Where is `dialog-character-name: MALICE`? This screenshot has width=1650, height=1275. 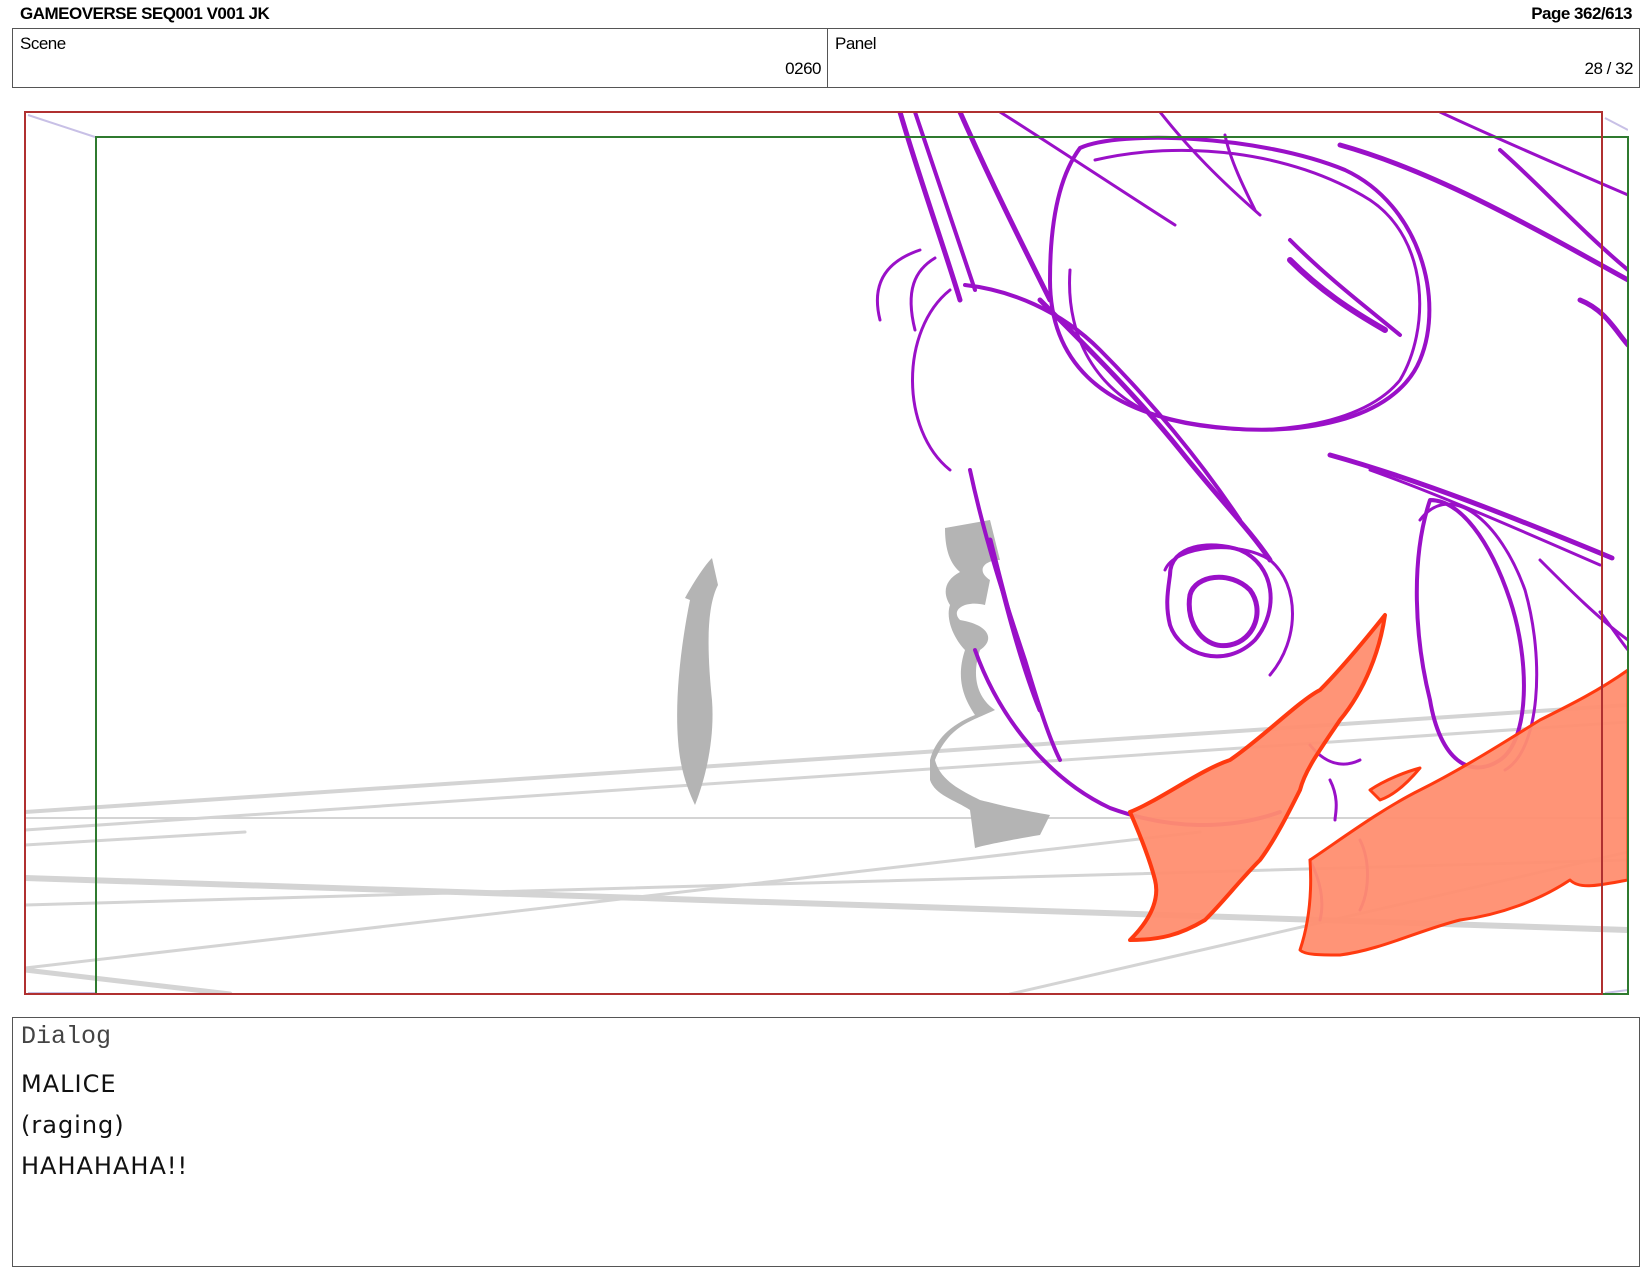 dialog-character-name: MALICE is located at coordinates (69, 1084).